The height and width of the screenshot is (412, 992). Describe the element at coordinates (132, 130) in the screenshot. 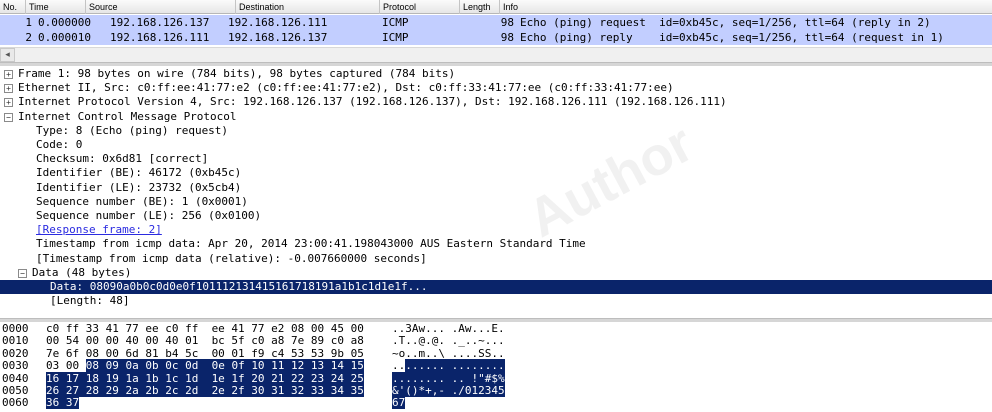

I see `tree-label: Type: 8 (Echo (ping) request)` at that location.